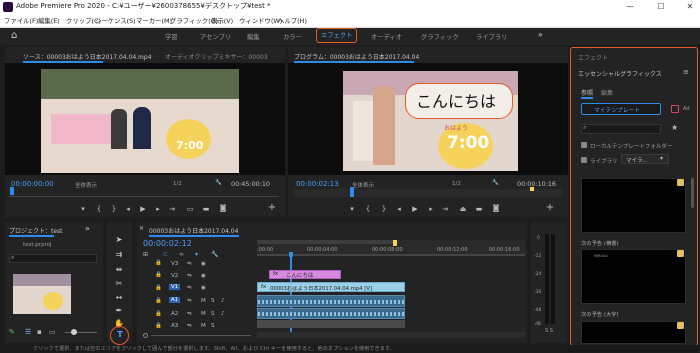  Describe the element at coordinates (690, 7) in the screenshot. I see `close-button: ✕` at that location.